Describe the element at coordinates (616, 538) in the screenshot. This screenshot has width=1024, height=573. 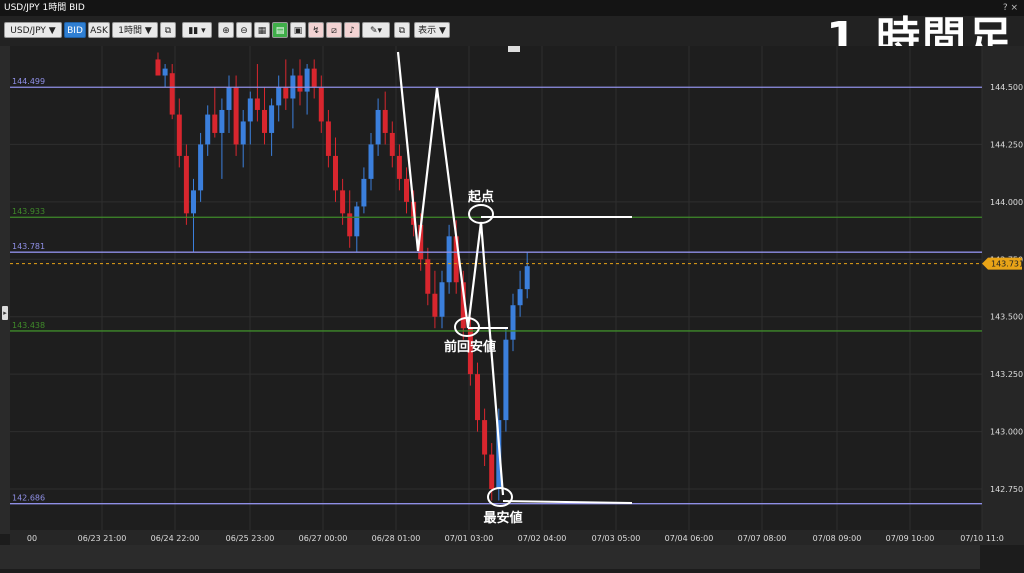
I see `x-tick-label: 07/03 05:00` at that location.